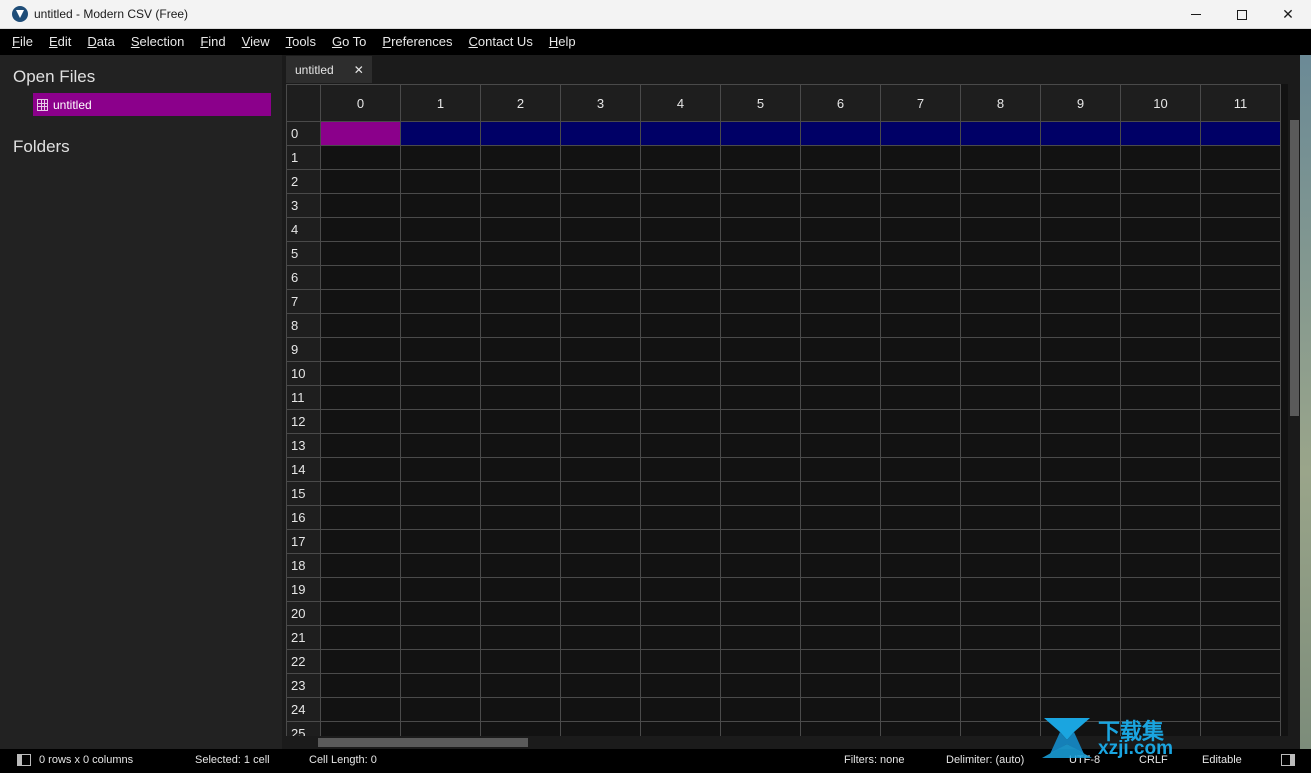 The height and width of the screenshot is (773, 1311). I want to click on row-header: 21, so click(303, 637).